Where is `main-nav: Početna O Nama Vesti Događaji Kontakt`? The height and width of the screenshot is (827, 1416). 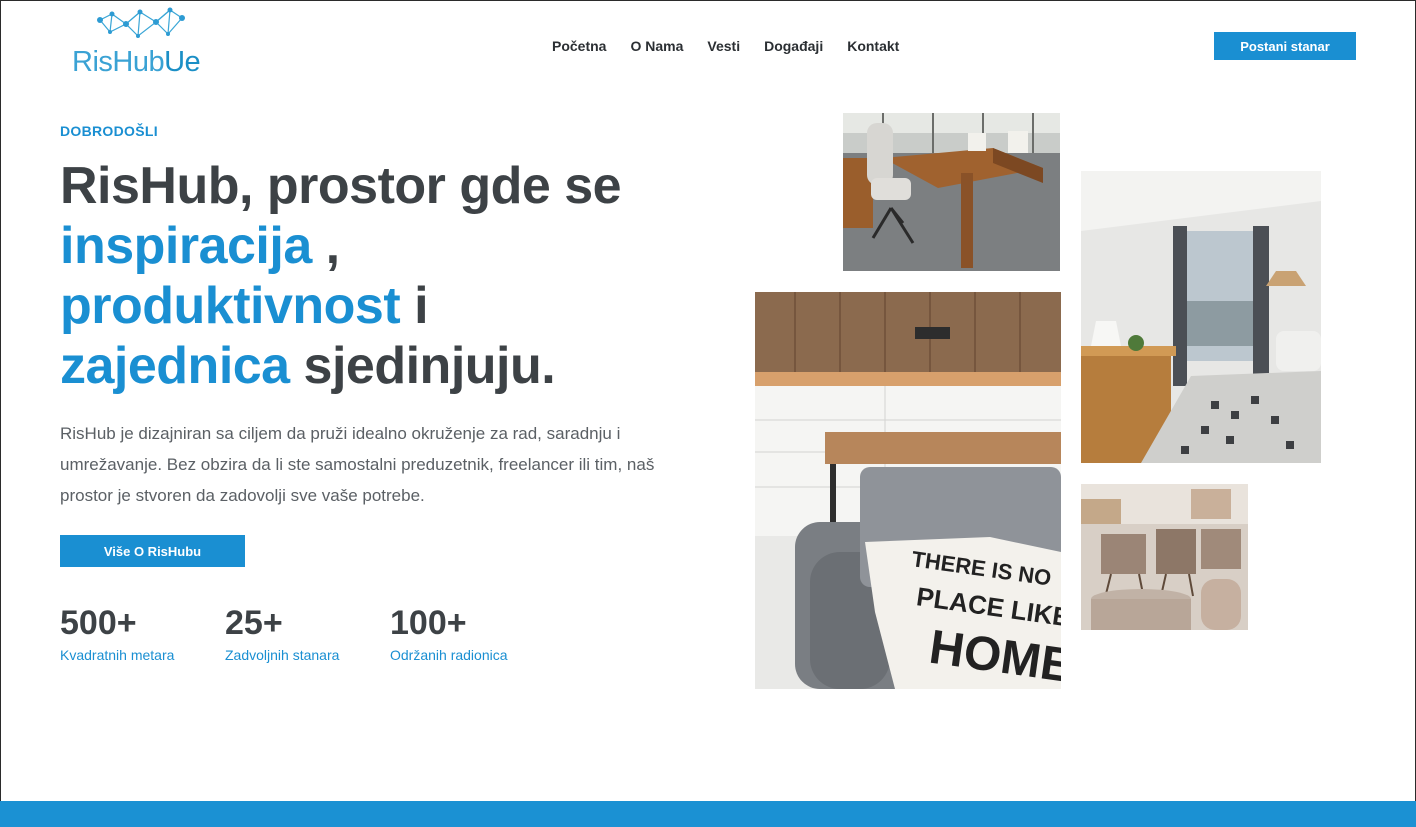
main-nav: Početna O Nama Vesti Događaji Kontakt is located at coordinates (737, 46).